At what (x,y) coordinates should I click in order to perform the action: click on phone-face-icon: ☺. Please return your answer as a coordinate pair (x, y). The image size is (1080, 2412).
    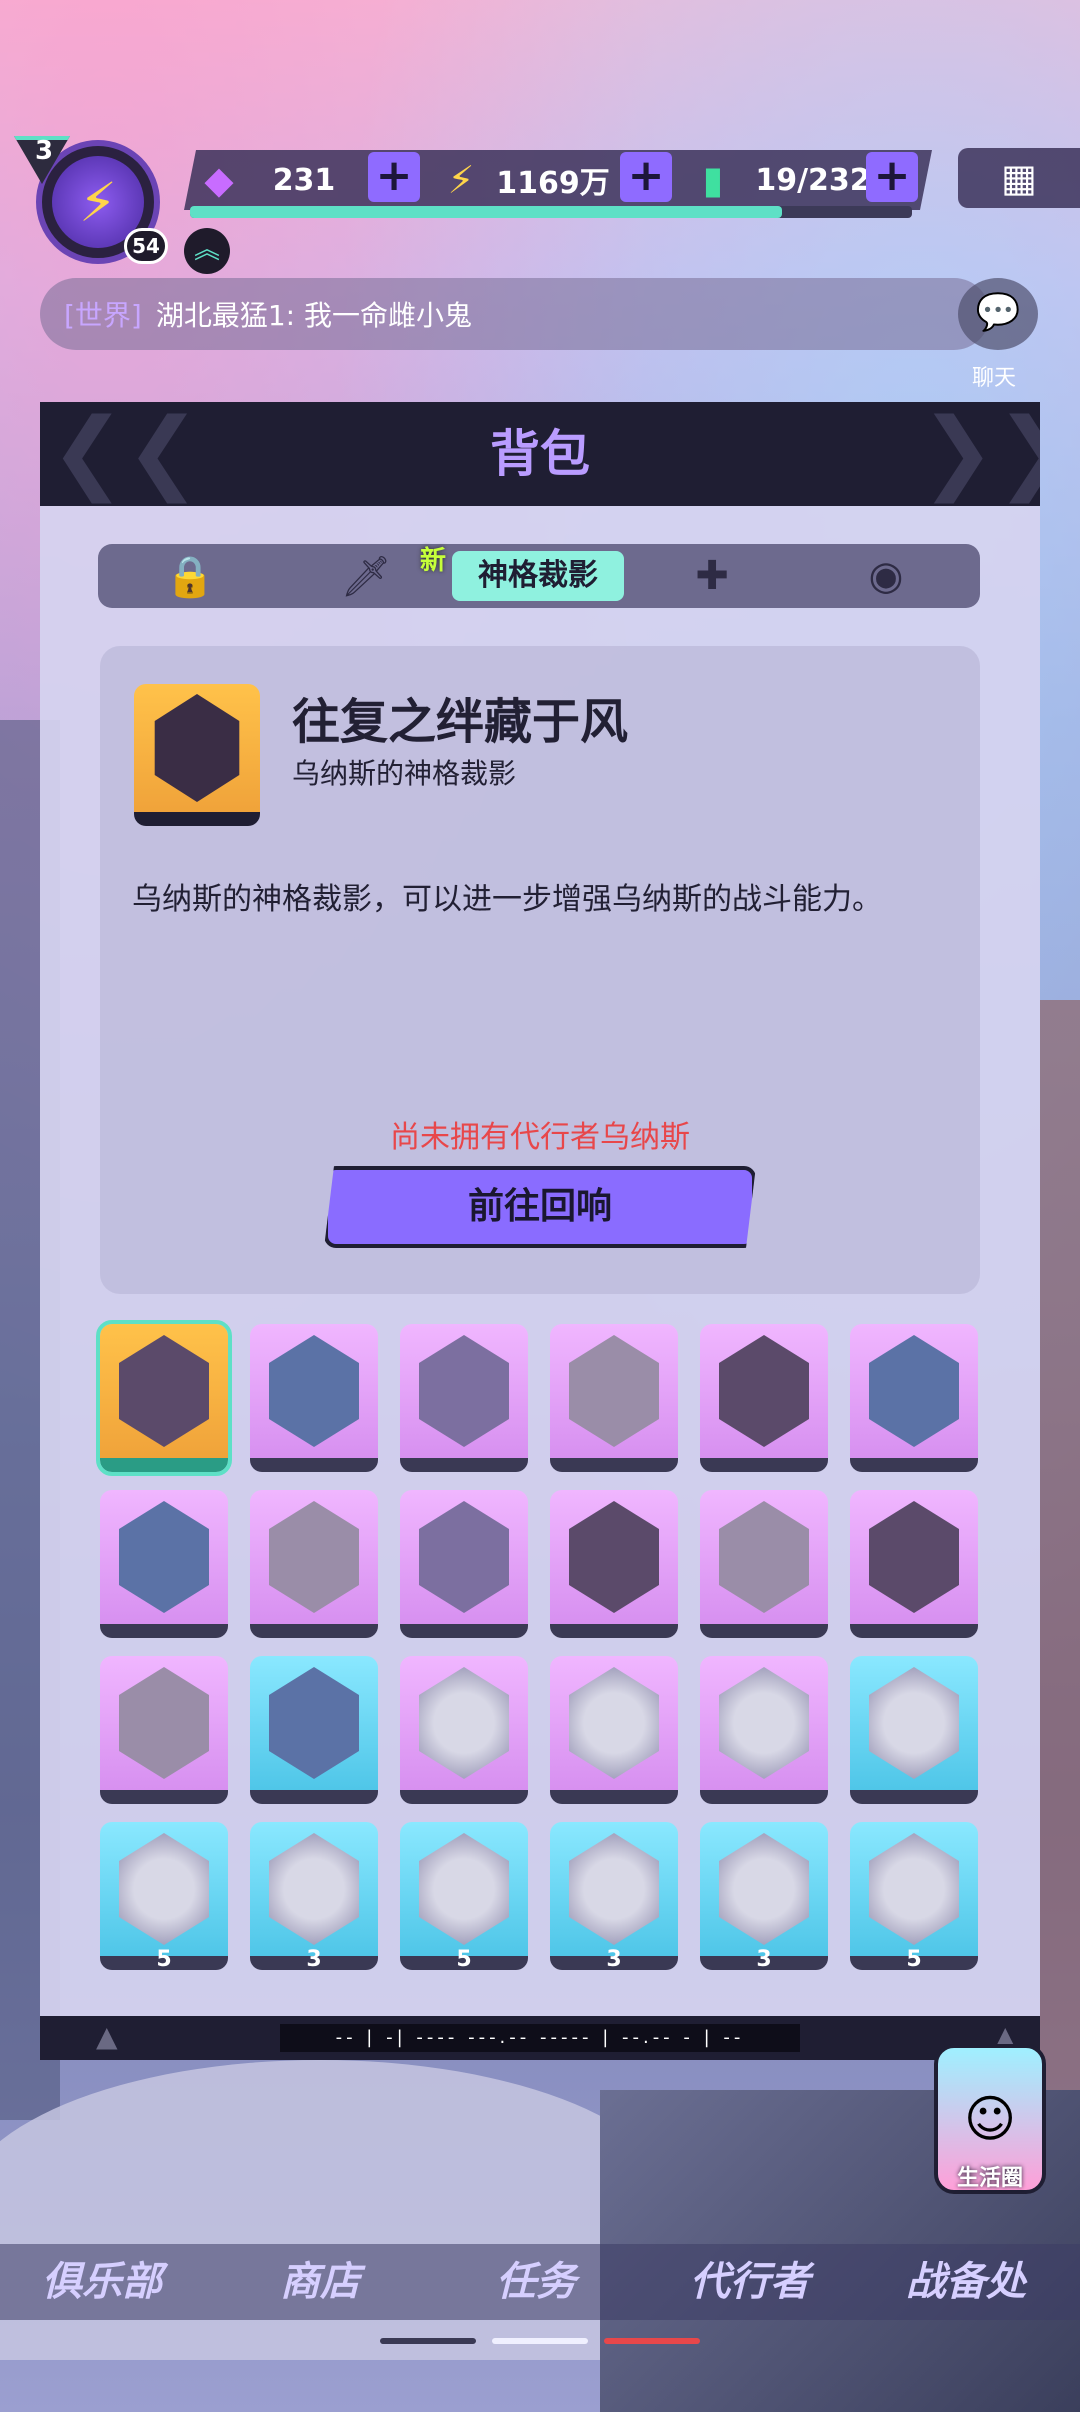
    Looking at the image, I should click on (990, 2119).